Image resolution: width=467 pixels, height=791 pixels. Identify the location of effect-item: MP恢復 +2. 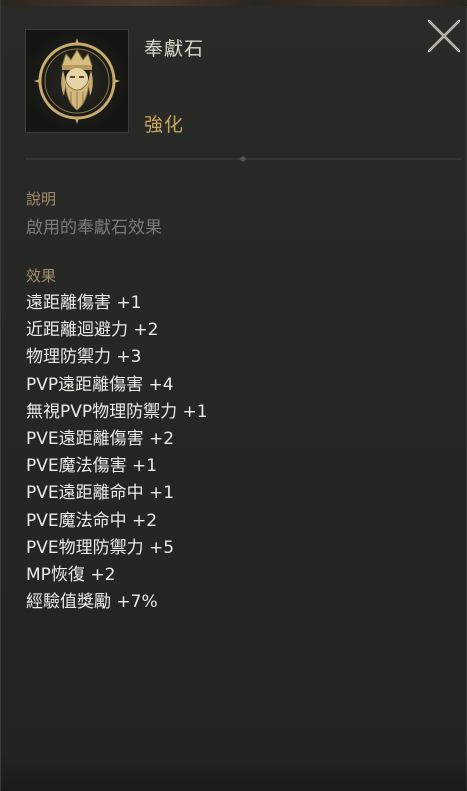
(71, 574).